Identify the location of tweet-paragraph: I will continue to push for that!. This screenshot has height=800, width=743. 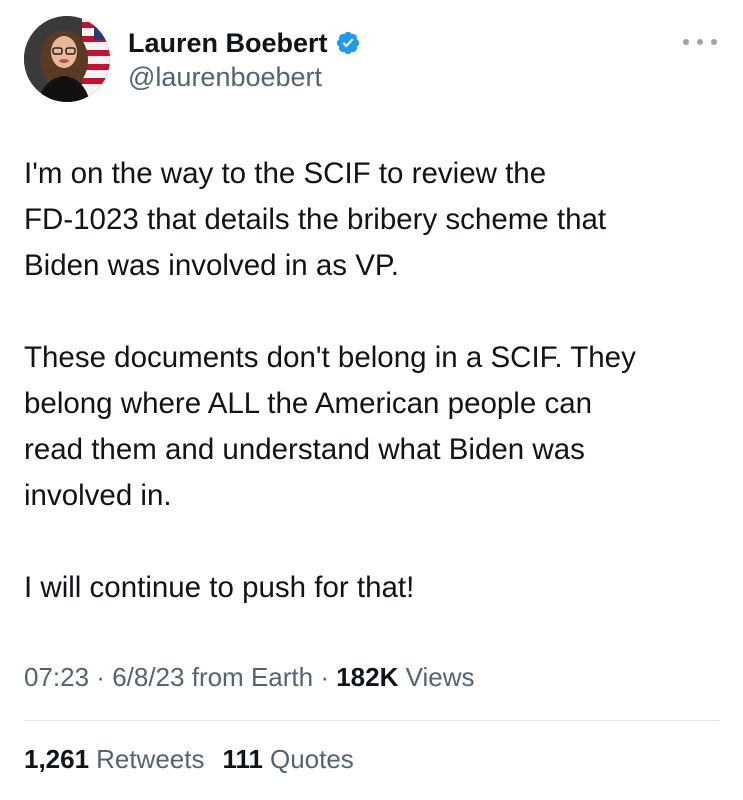
(374, 588).